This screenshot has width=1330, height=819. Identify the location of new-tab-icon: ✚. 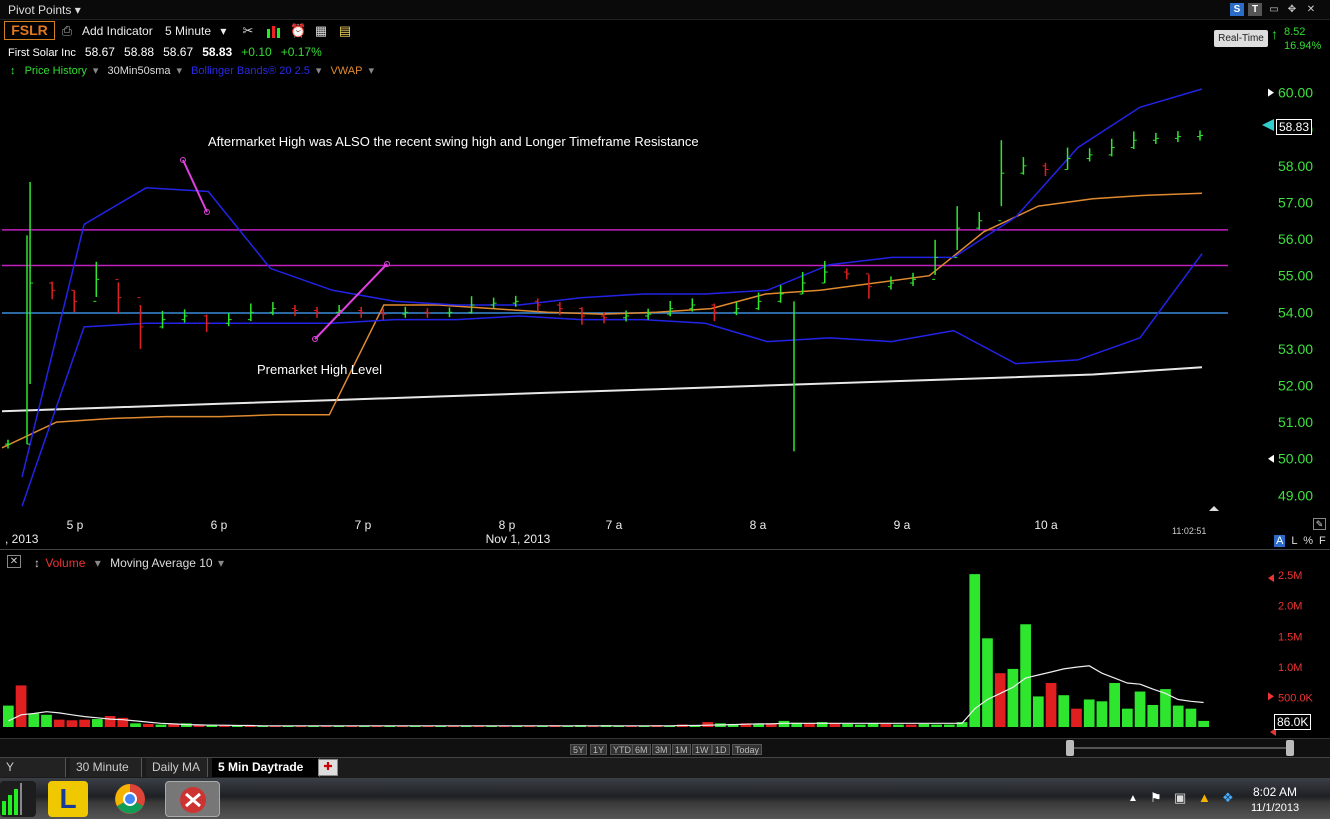
(328, 767).